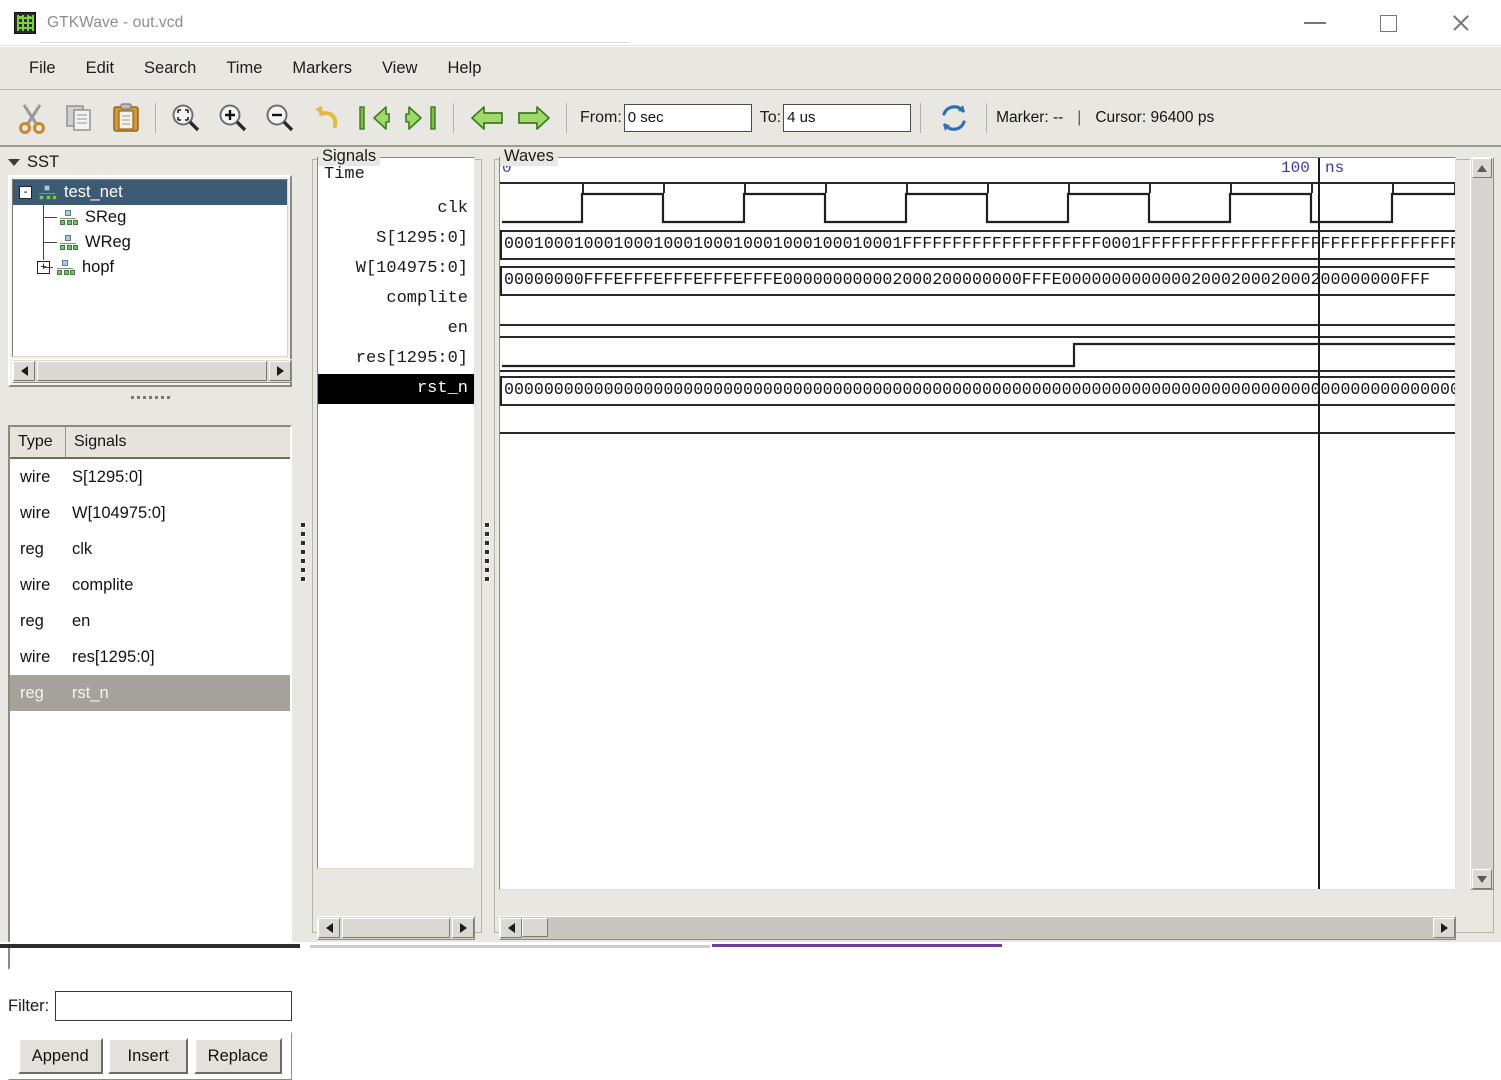 The height and width of the screenshot is (1080, 1501). What do you see at coordinates (238, 1056) in the screenshot?
I see `replace-button: Replace` at bounding box center [238, 1056].